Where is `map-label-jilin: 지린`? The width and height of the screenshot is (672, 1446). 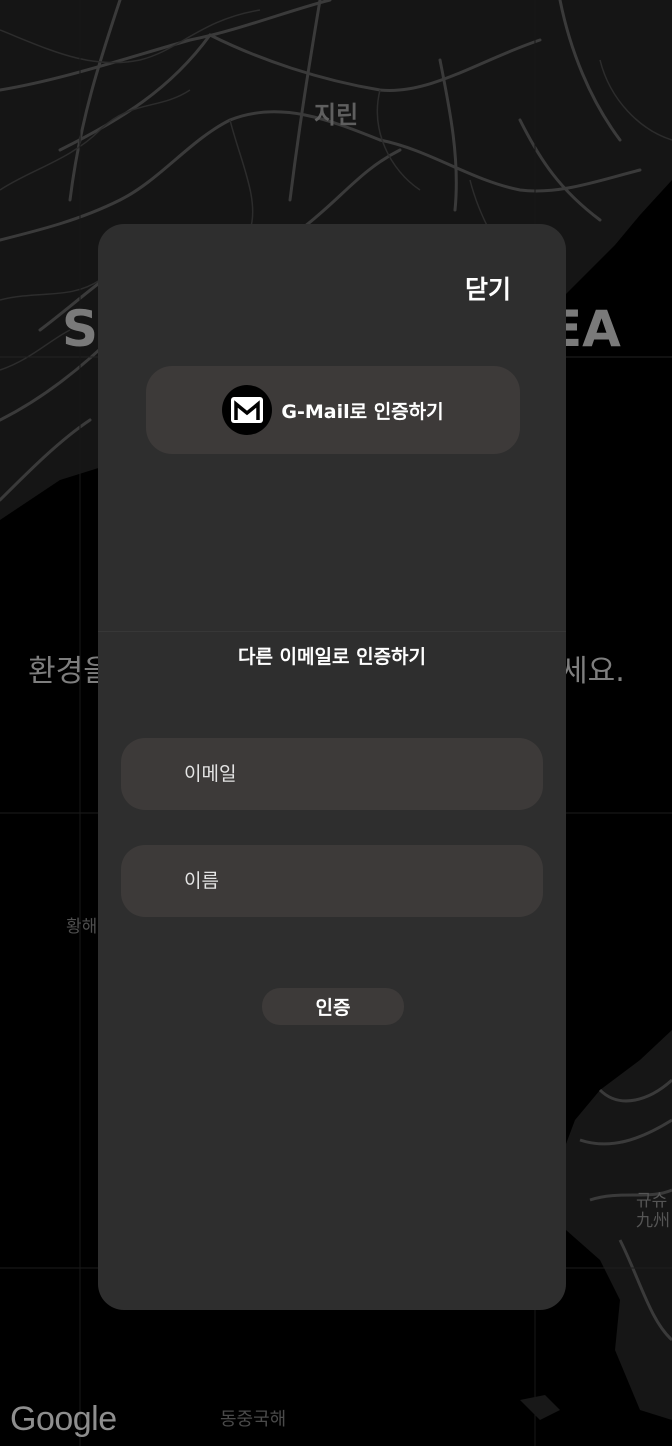
map-label-jilin: 지린 is located at coordinates (336, 115).